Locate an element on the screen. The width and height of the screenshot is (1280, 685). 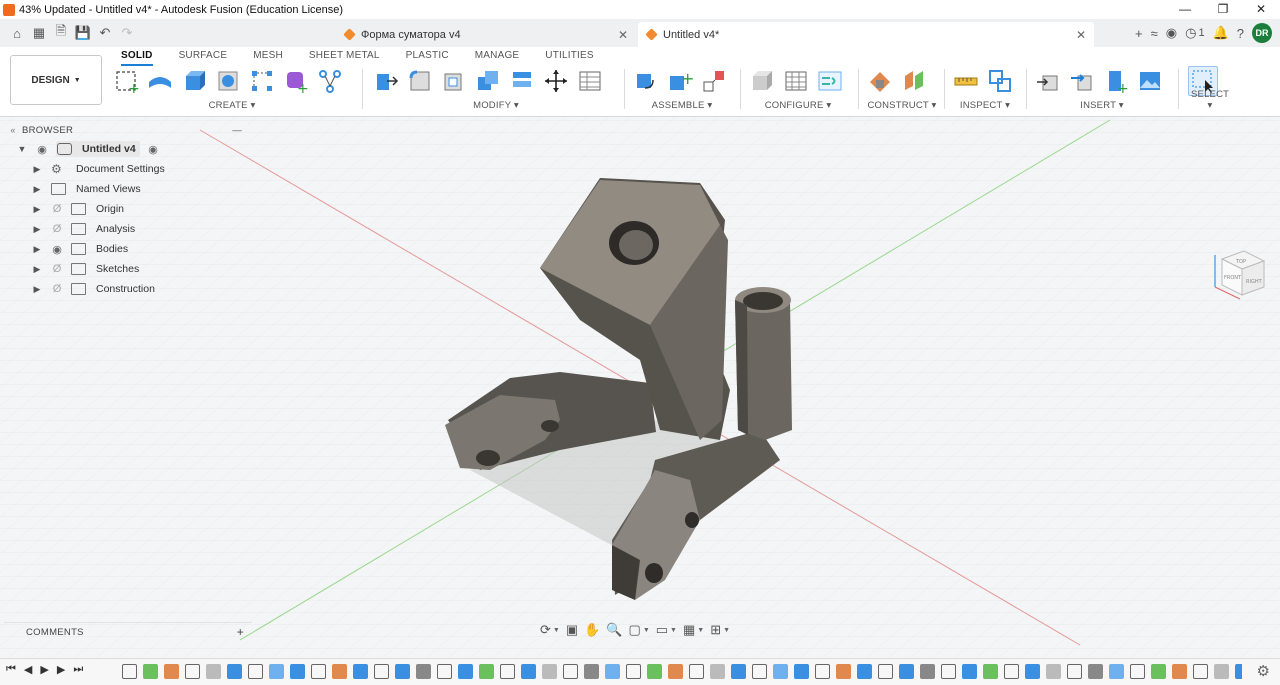
restore-icon: ❐ is located at coordinates (1223, 9).